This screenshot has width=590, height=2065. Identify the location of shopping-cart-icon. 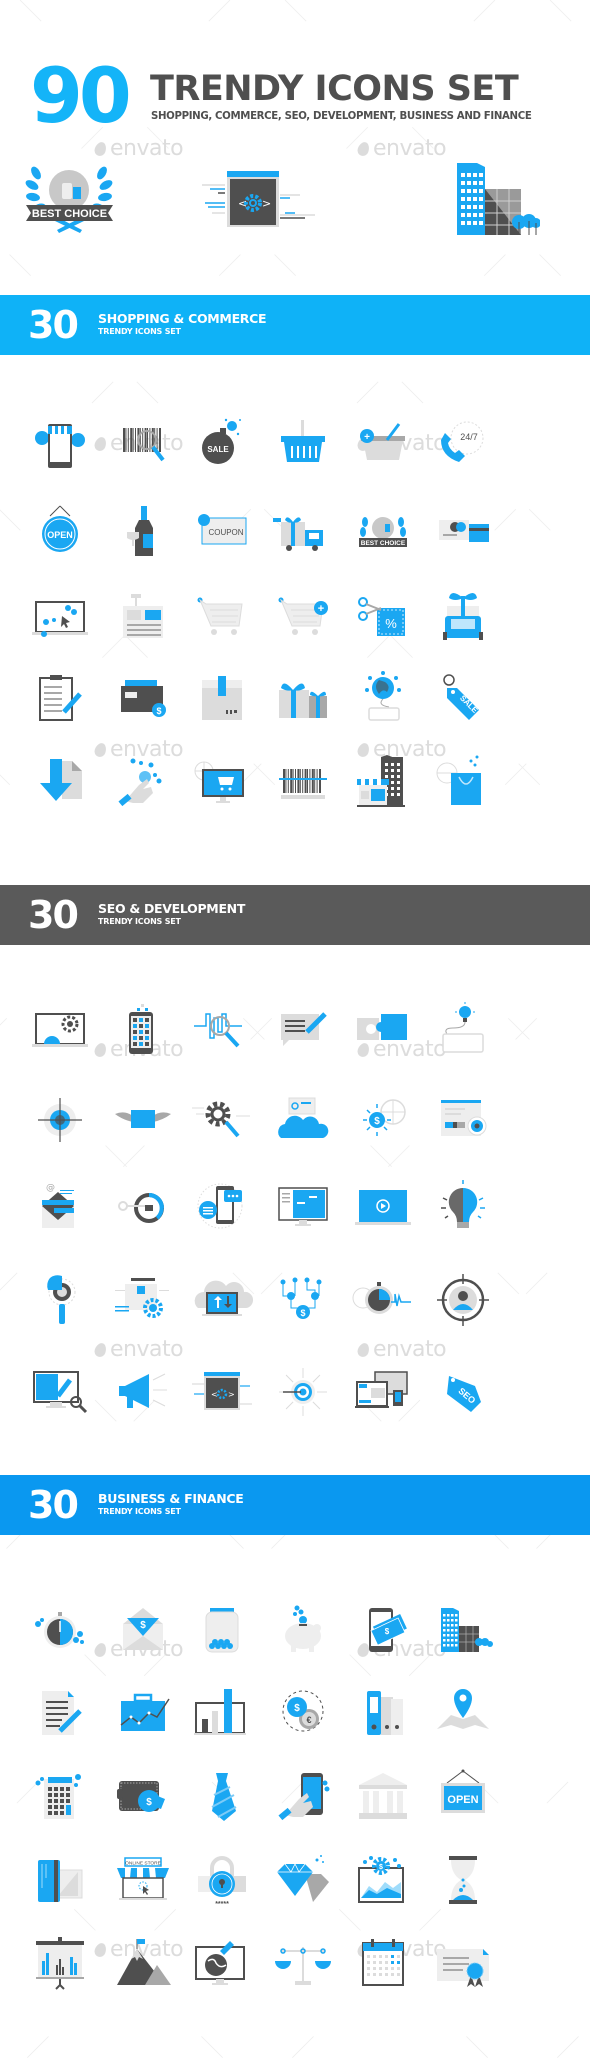
(222, 618).